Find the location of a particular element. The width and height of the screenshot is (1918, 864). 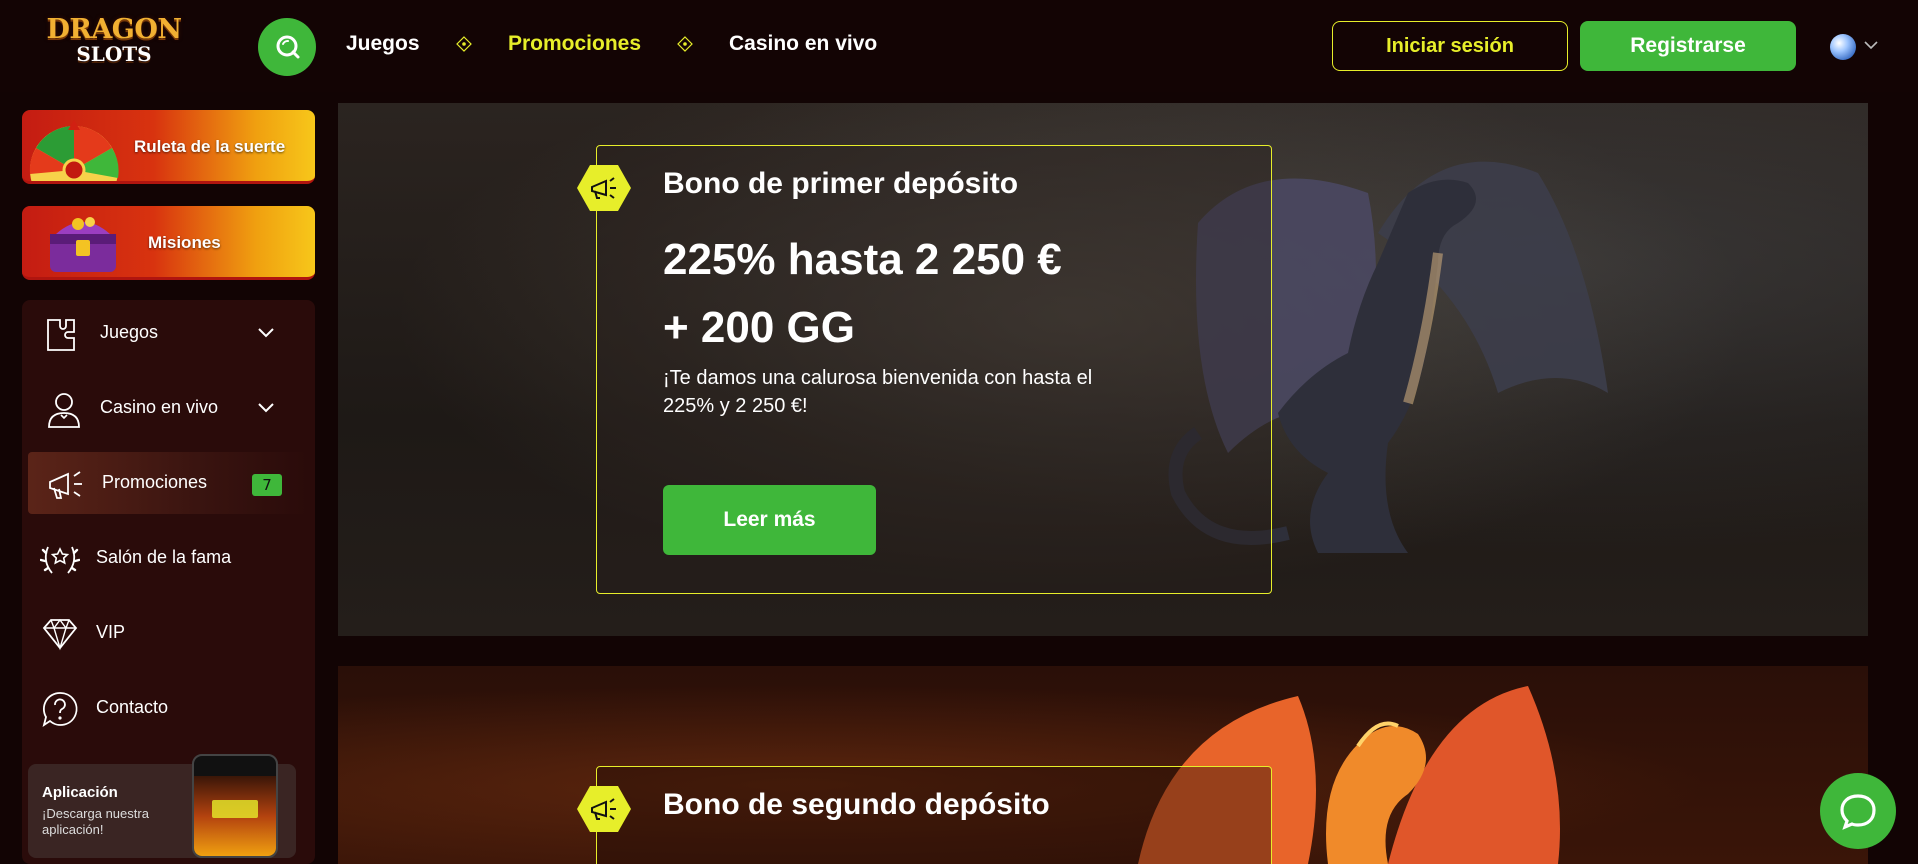

missions-card: Misiones is located at coordinates (168, 243).